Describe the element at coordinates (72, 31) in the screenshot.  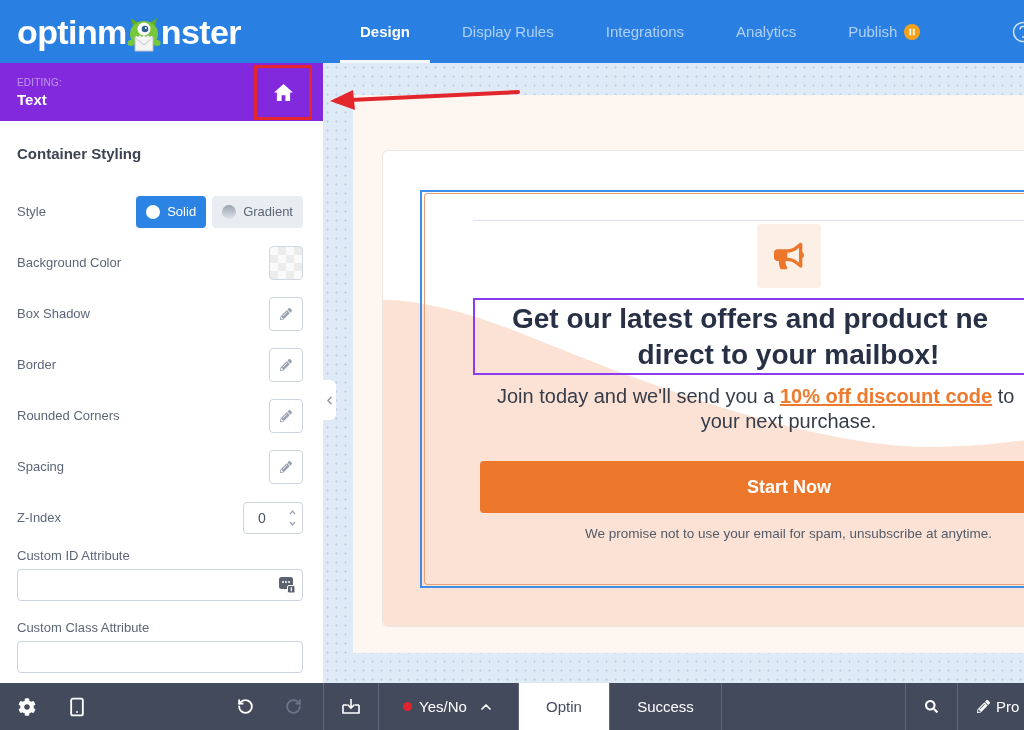
I see `logo-text: optinm` at that location.